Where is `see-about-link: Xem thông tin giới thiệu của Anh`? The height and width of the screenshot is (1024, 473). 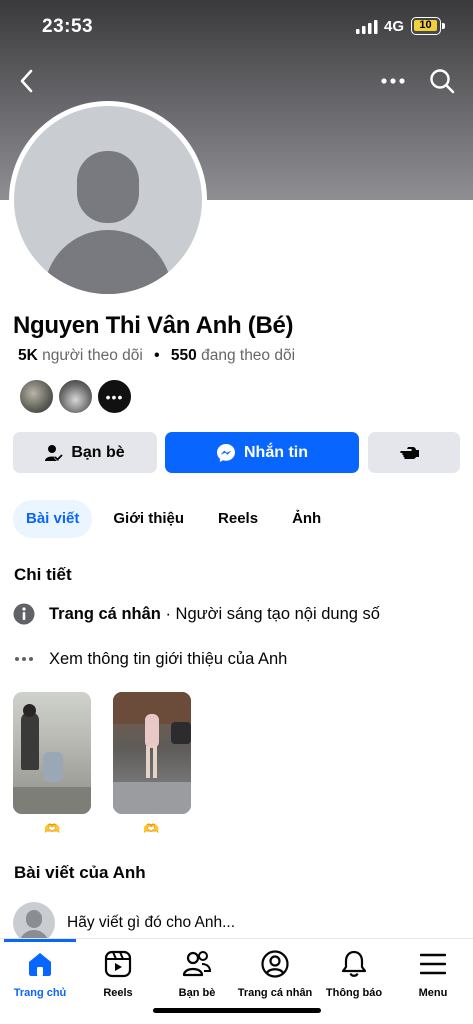 see-about-link: Xem thông tin giới thiệu của Anh is located at coordinates (168, 659).